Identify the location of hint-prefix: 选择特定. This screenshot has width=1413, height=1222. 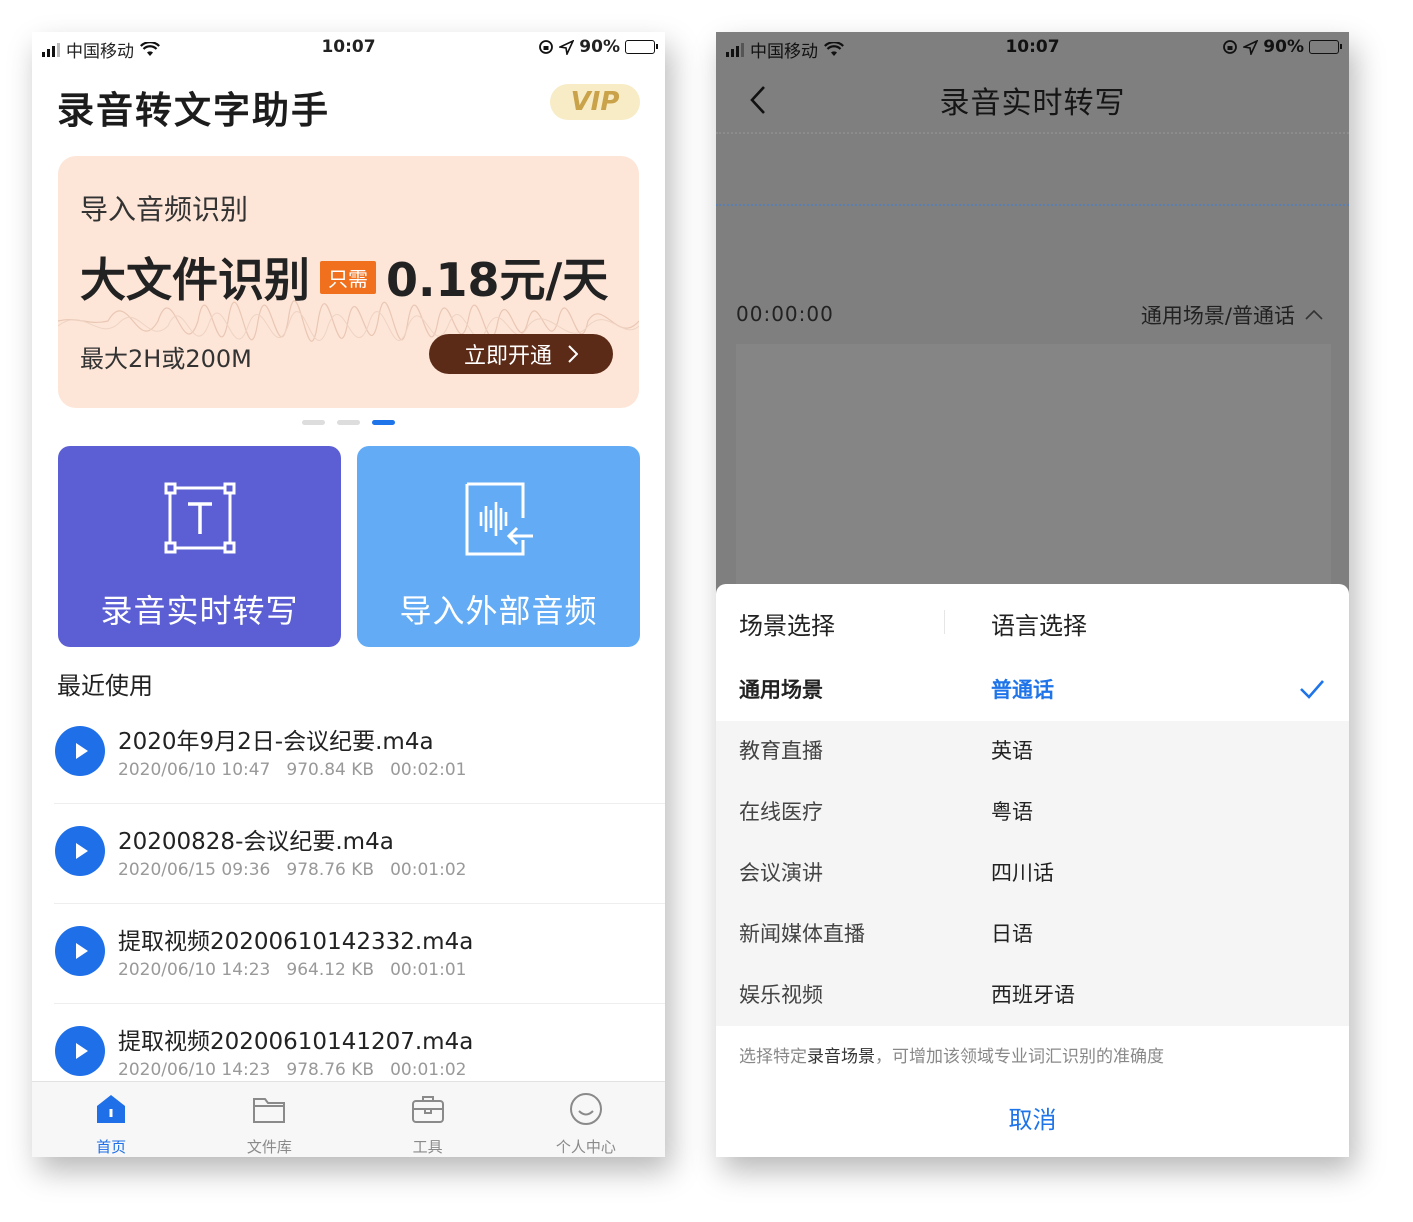
(773, 1057).